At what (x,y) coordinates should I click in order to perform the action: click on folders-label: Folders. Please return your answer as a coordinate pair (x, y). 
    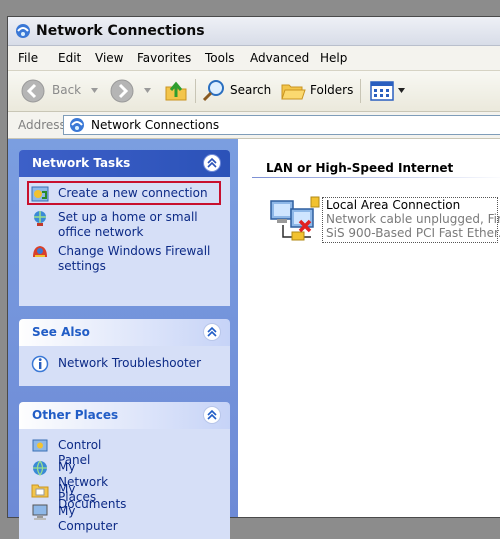
    Looking at the image, I should click on (332, 90).